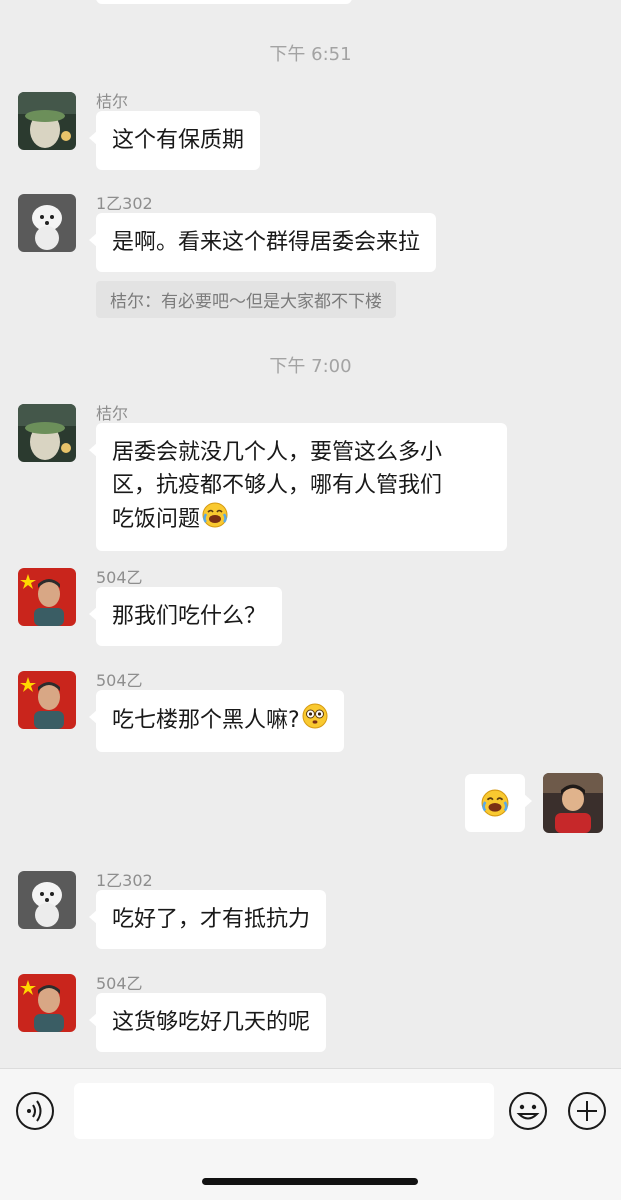  What do you see at coordinates (284, 1111) in the screenshot?
I see `message-input` at bounding box center [284, 1111].